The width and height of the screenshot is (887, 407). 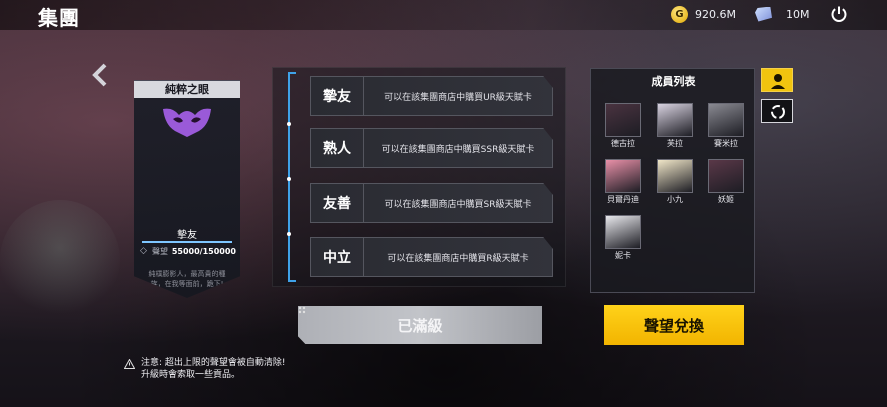 I want to click on rank-name: 友善, so click(x=337, y=203).